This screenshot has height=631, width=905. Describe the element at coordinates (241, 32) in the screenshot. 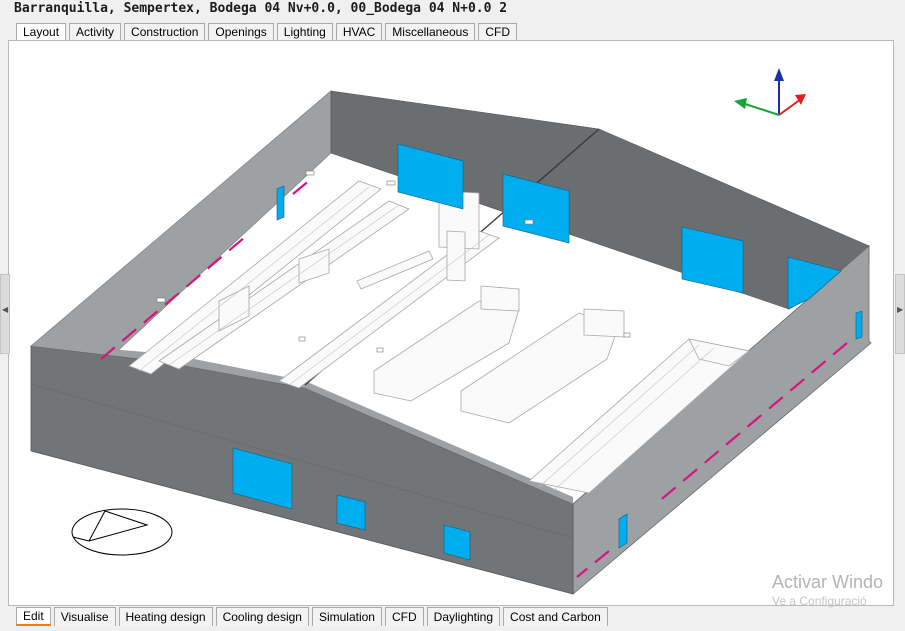

I see `tab-openings: Openings` at that location.